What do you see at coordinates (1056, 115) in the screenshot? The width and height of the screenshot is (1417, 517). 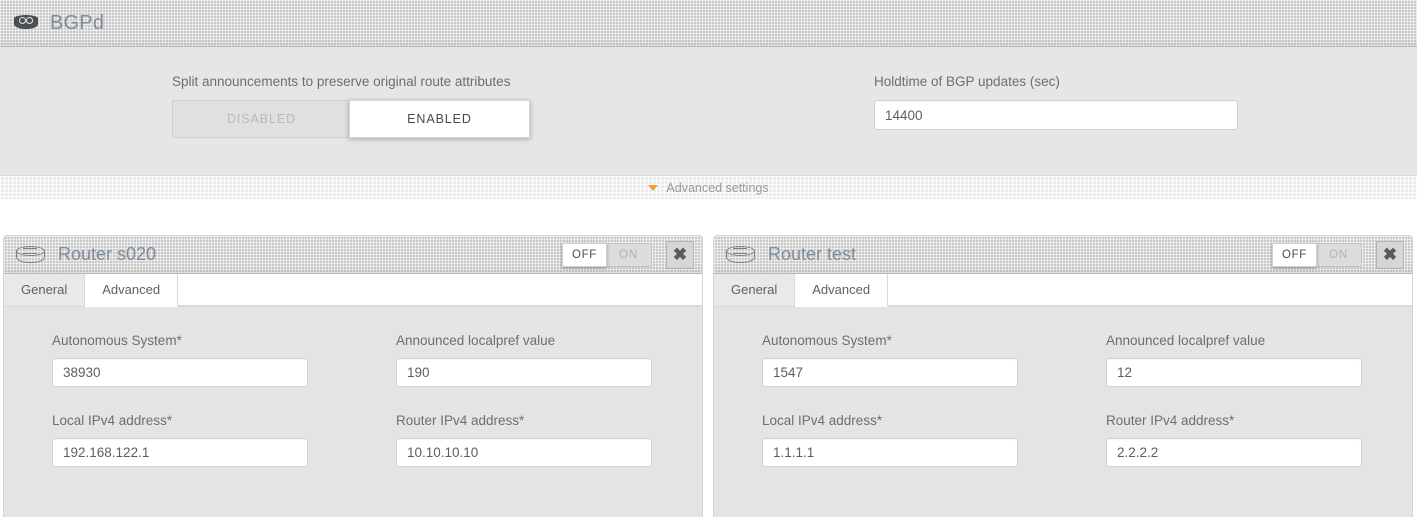 I see `holdtime-input` at bounding box center [1056, 115].